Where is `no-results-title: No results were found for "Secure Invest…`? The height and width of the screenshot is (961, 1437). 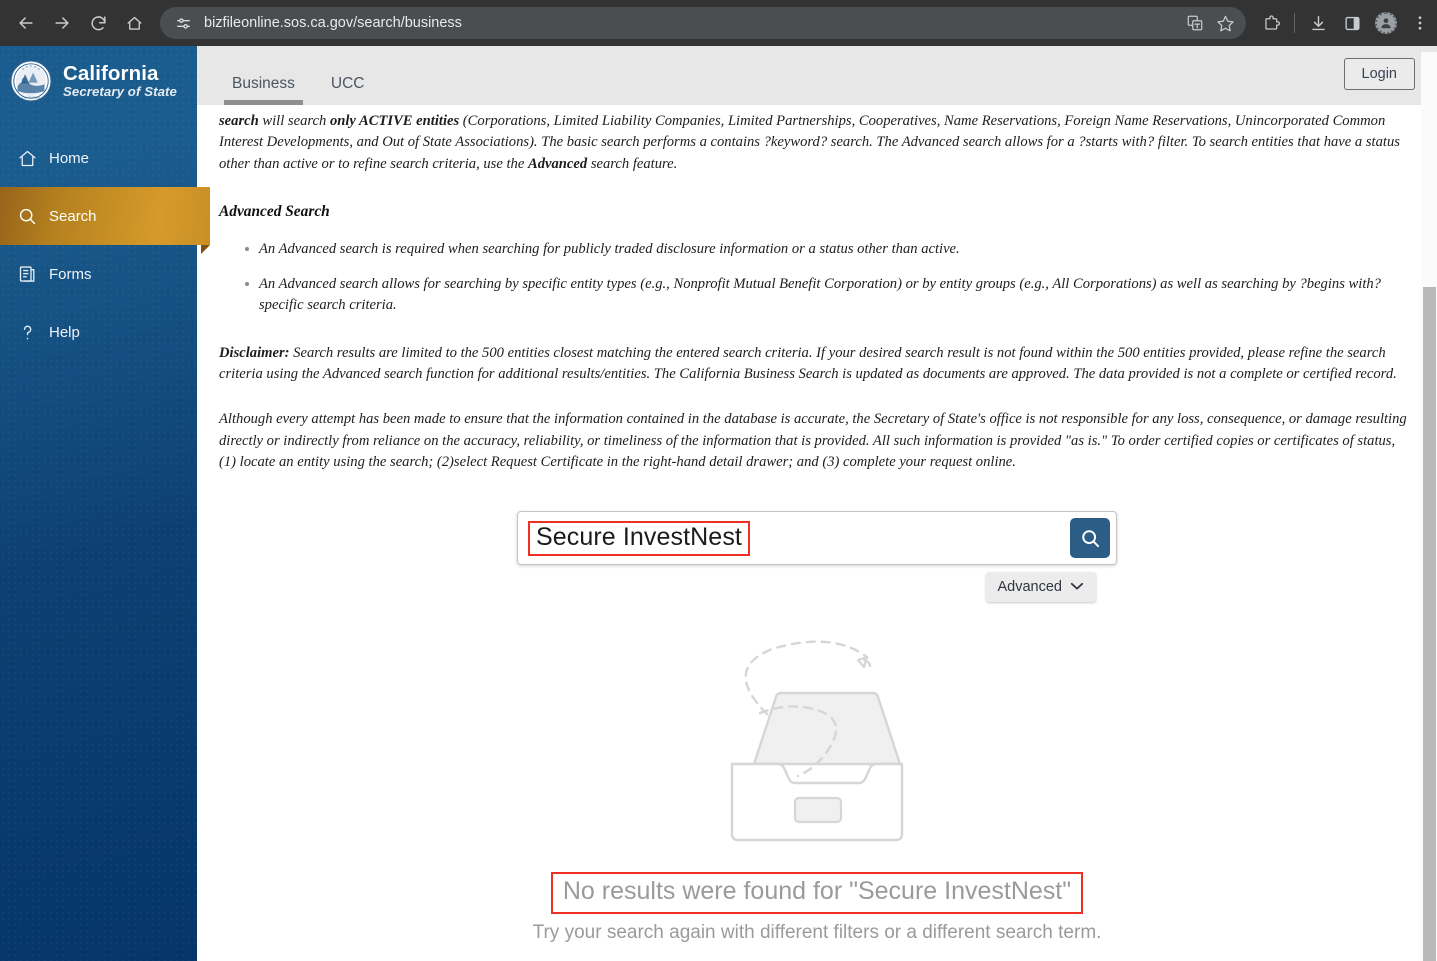 no-results-title: No results were found for "Secure Invest… is located at coordinates (817, 891).